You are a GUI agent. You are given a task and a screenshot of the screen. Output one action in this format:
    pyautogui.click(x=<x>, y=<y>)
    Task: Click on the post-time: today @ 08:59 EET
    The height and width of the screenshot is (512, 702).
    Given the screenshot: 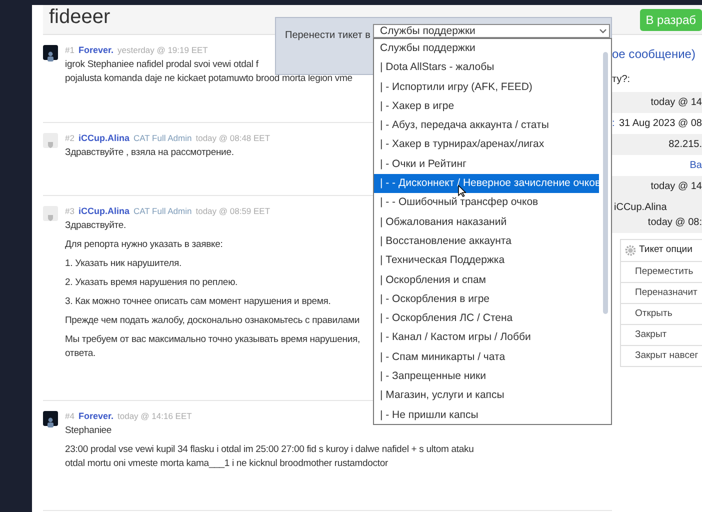 What is the action you would take?
    pyautogui.click(x=233, y=211)
    